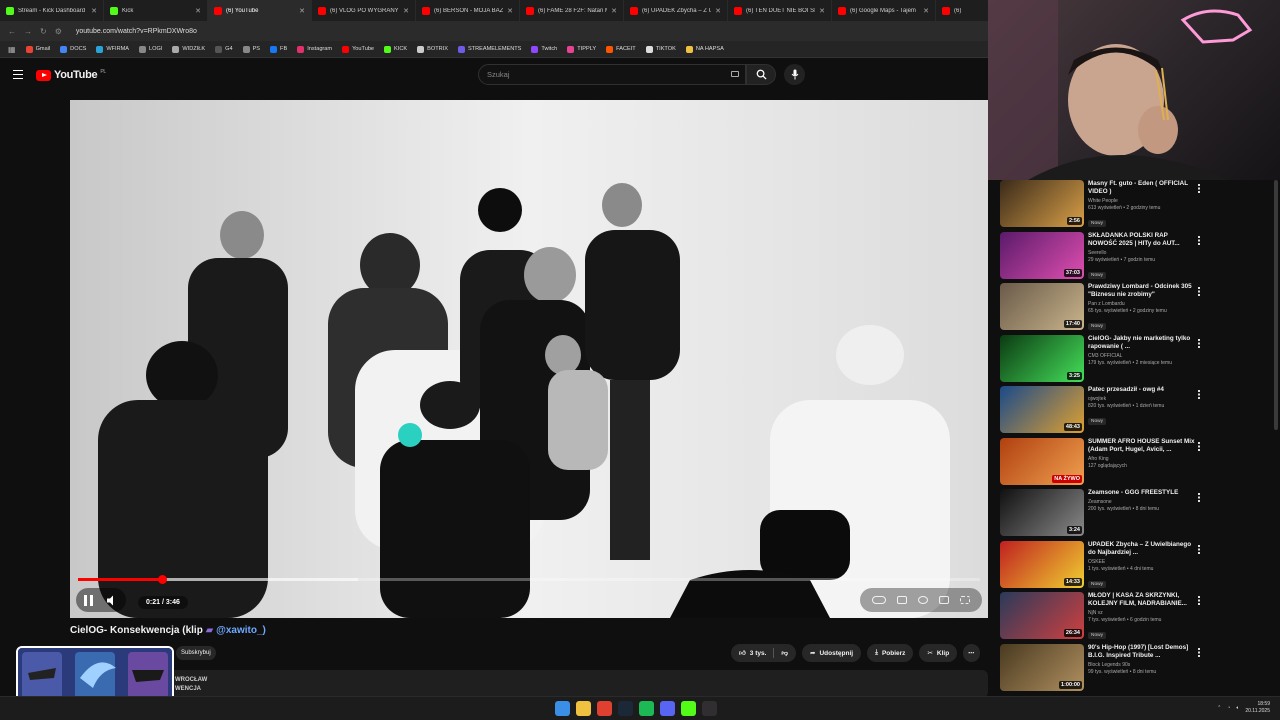  I want to click on browser-tab: (6) UPADEK Zbycha – Z U ✕, so click(676, 10).